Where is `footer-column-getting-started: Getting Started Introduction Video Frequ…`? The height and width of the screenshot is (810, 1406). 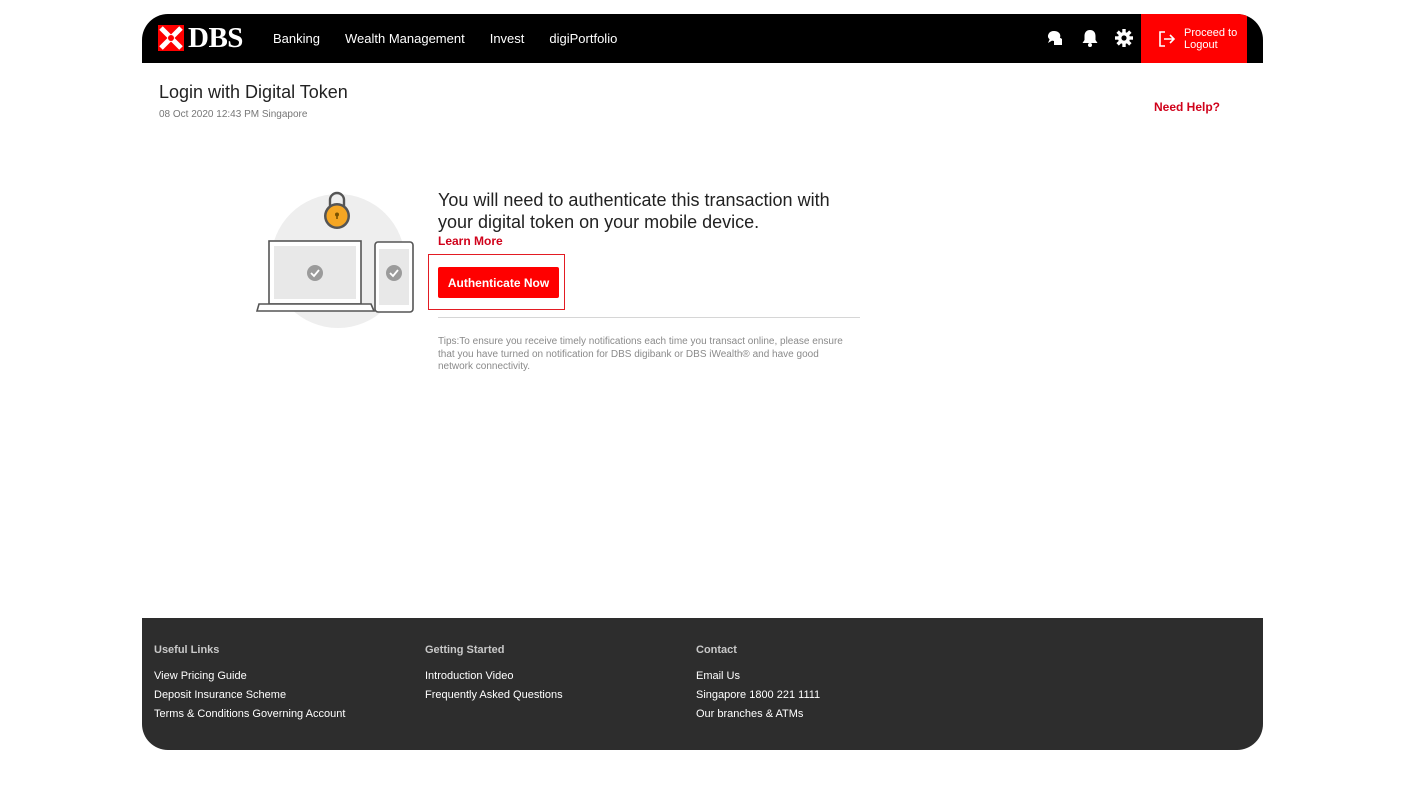
footer-column-getting-started: Getting Started Introduction Video Frequ… is located at coordinates (494, 674).